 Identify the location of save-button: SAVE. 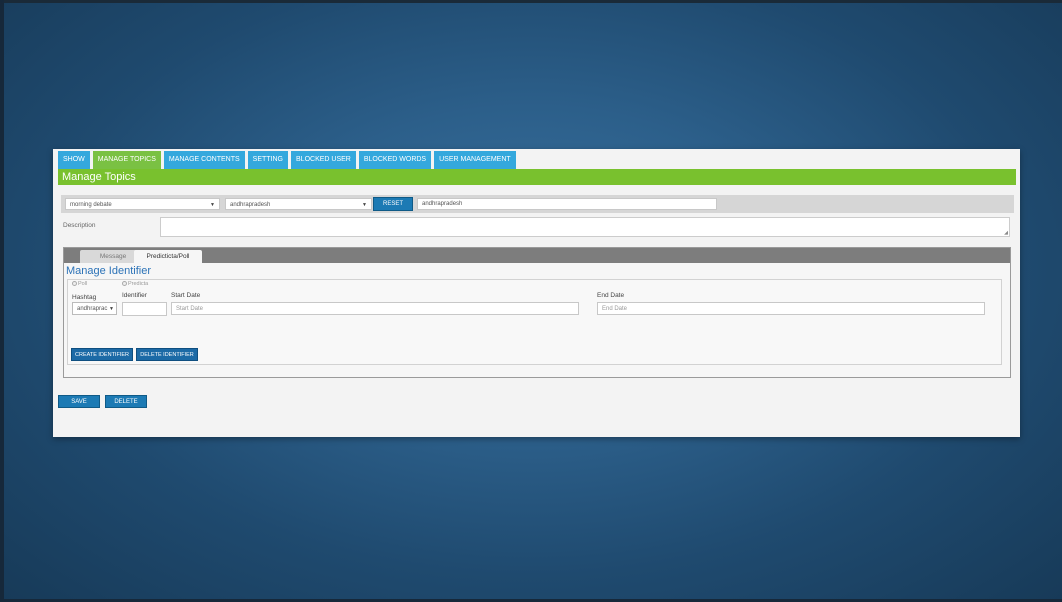
(79, 401).